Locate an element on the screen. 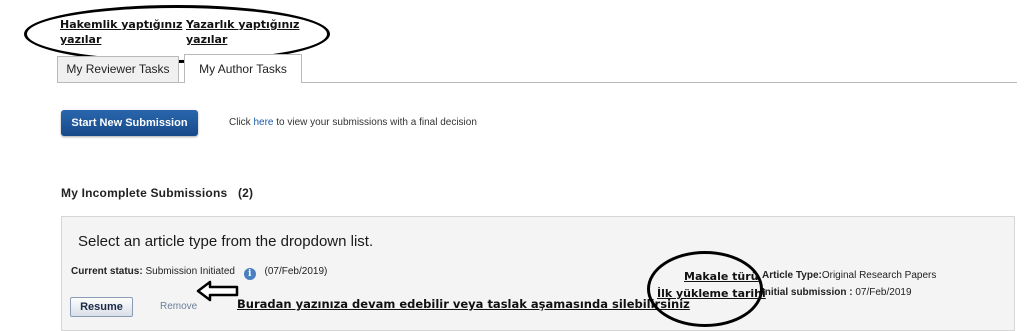 This screenshot has width=1024, height=331. tab-label: My Reviewer Tasks is located at coordinates (118, 69).